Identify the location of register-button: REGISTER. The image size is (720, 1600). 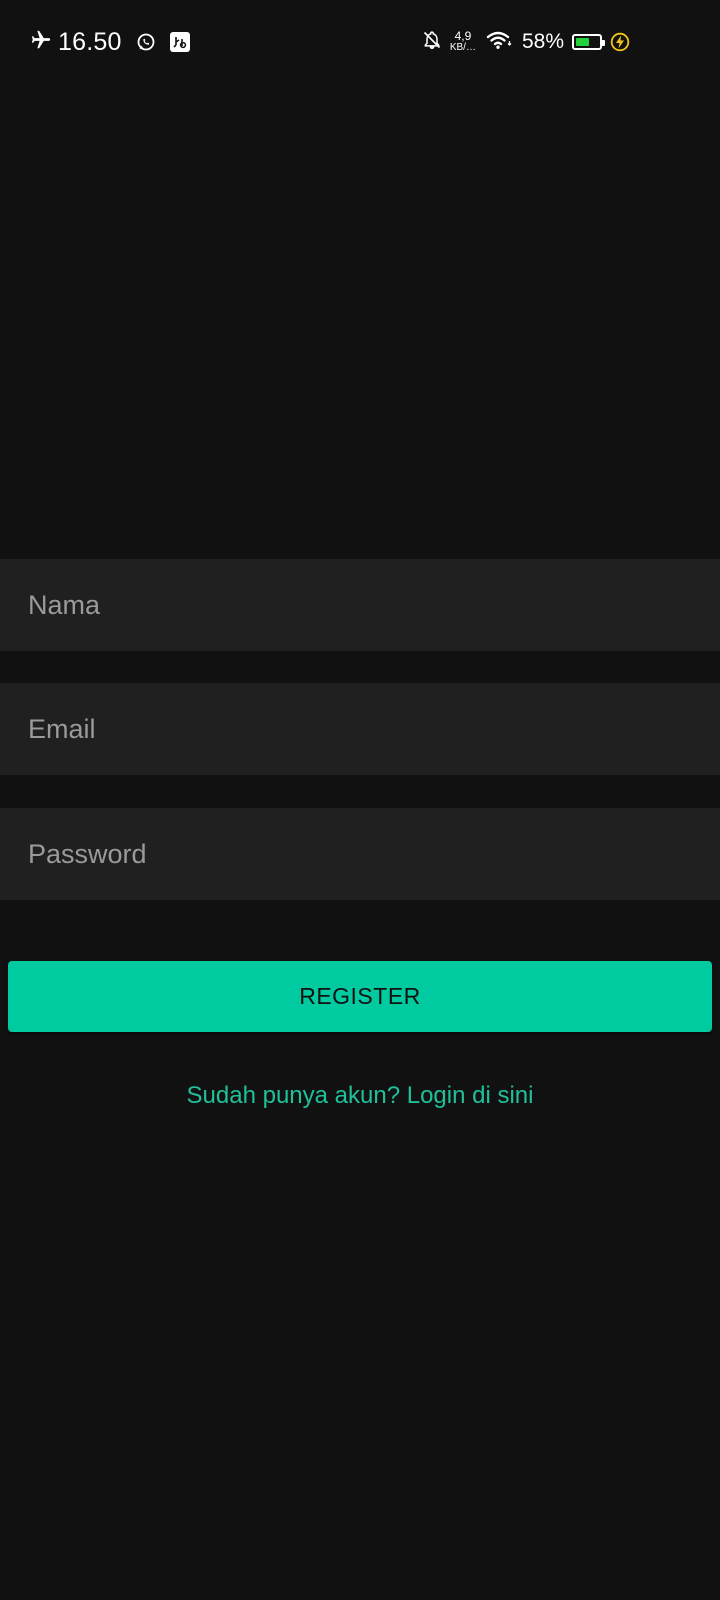
(360, 996).